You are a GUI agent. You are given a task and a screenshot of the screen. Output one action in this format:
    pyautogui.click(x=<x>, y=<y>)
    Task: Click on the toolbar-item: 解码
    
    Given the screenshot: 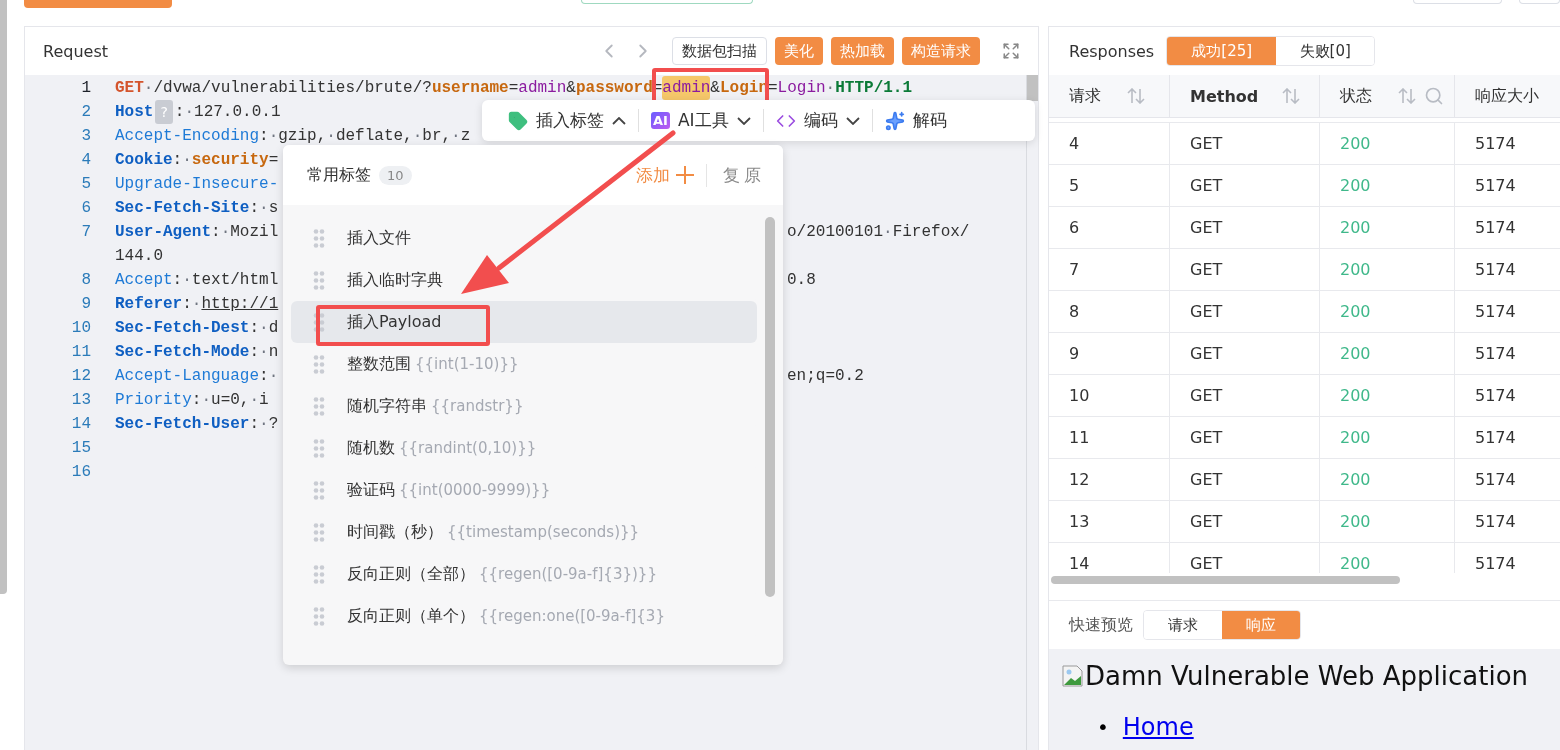 What is the action you would take?
    pyautogui.click(x=915, y=120)
    